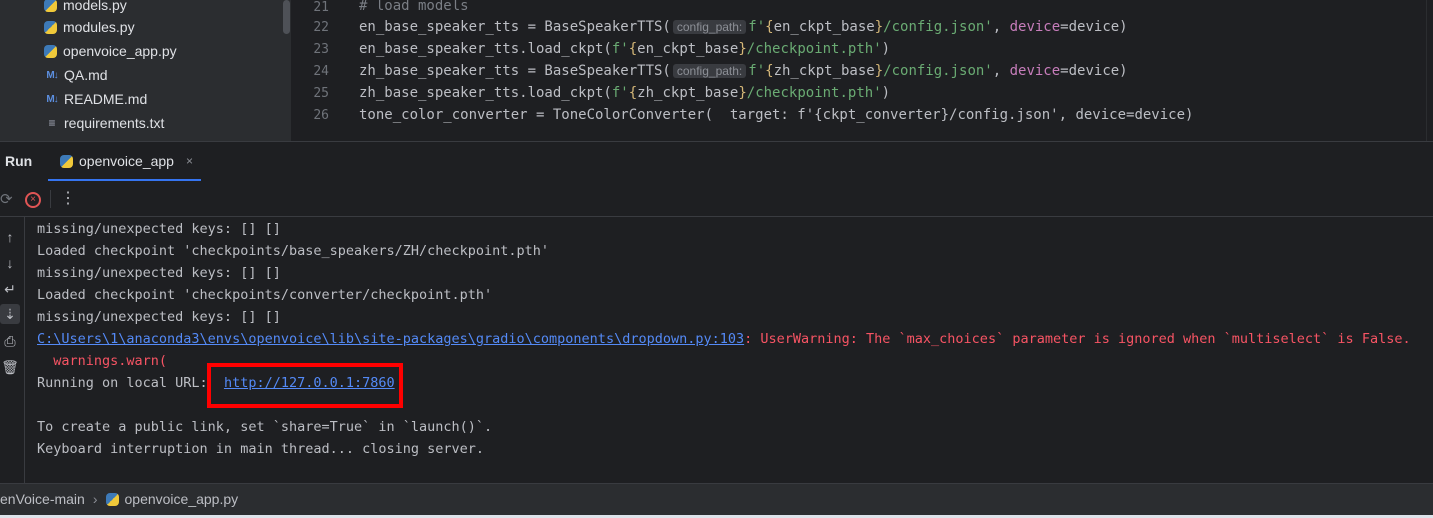  What do you see at coordinates (42, 499) in the screenshot?
I see `breadcrumb-project: enVoice-main` at bounding box center [42, 499].